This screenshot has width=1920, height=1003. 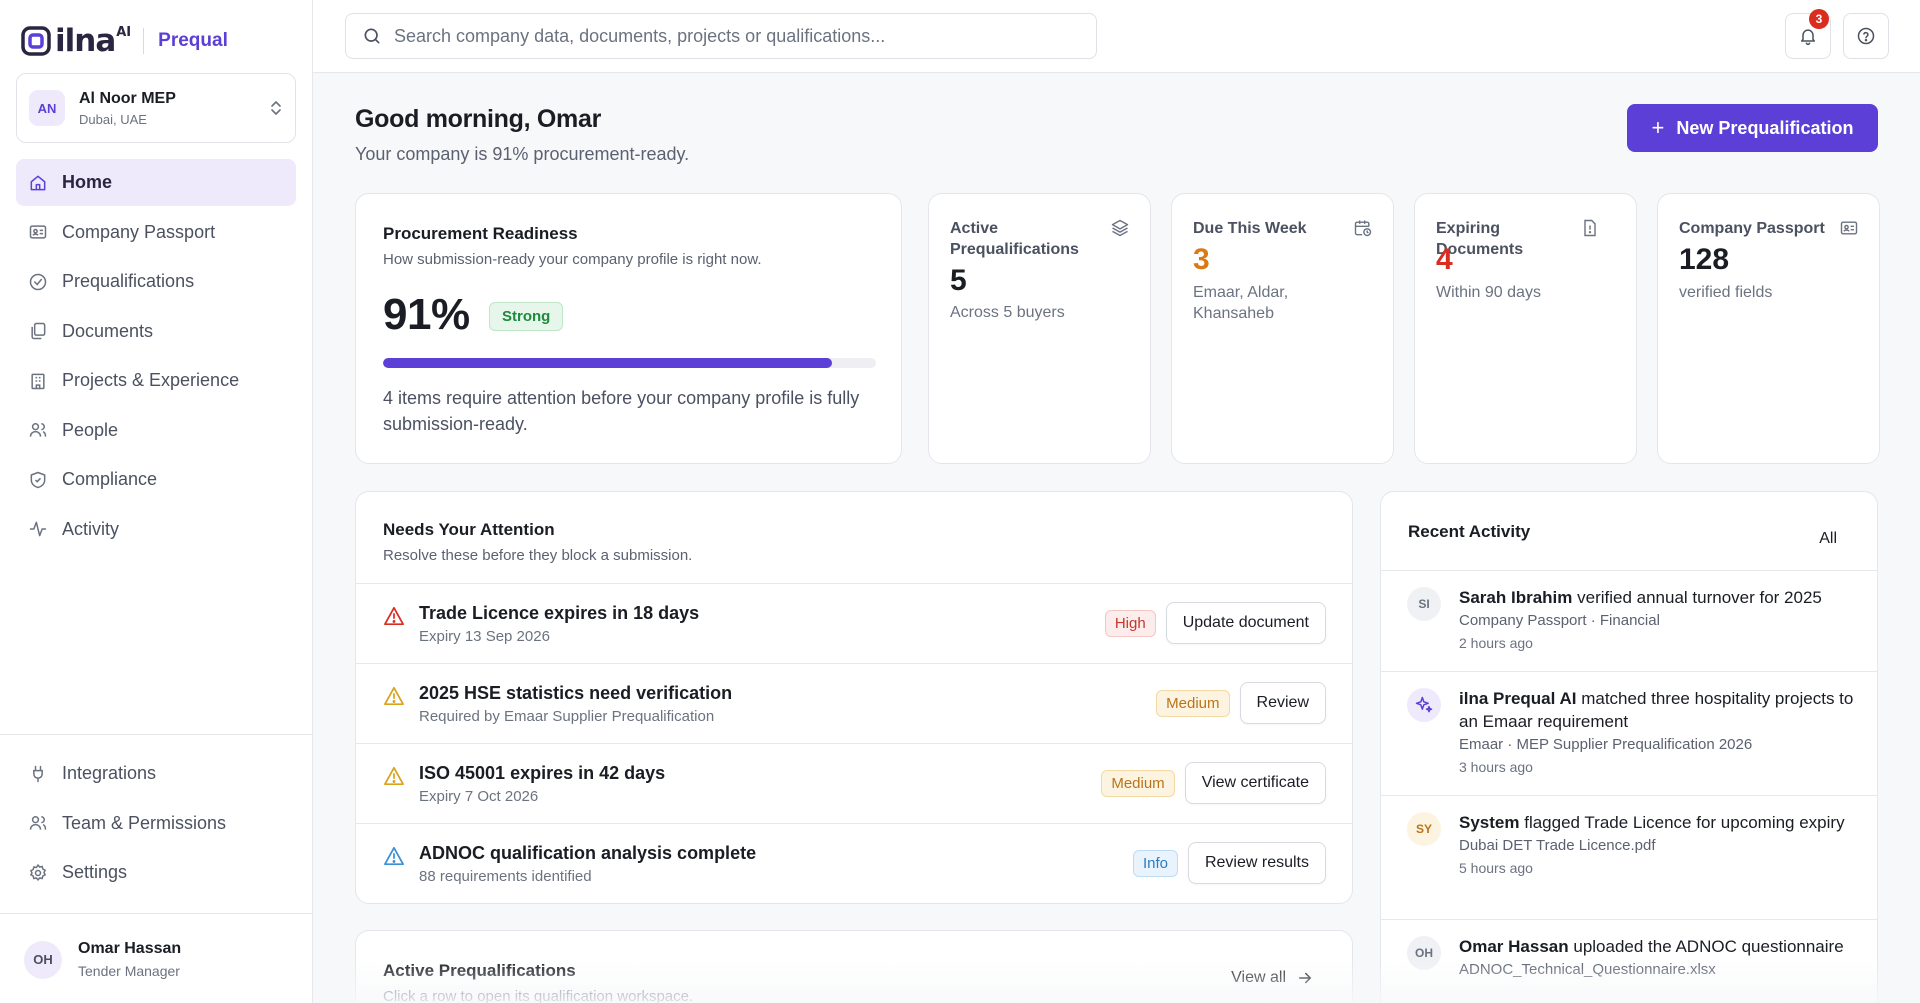 What do you see at coordinates (1765, 127) in the screenshot?
I see `new-prequalification-label: New Prequalification` at bounding box center [1765, 127].